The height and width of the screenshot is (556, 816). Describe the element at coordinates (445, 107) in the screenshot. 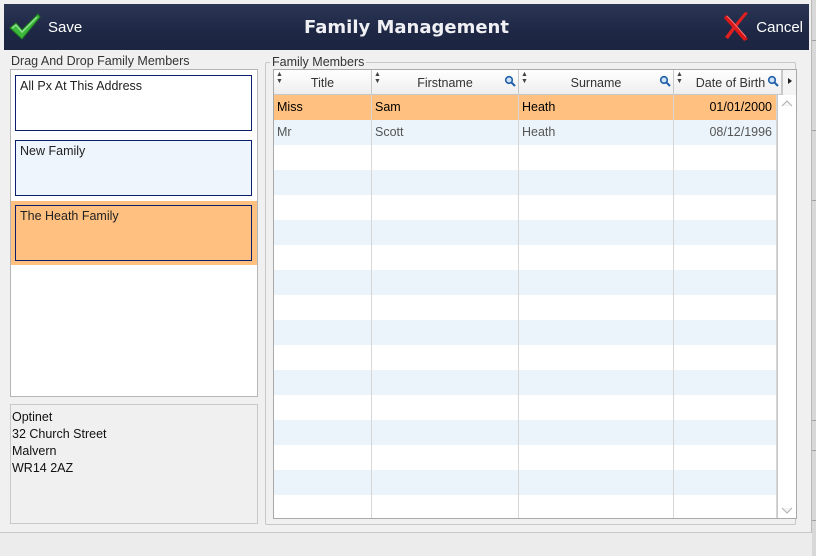

I see `cell-firstname: Sam` at that location.